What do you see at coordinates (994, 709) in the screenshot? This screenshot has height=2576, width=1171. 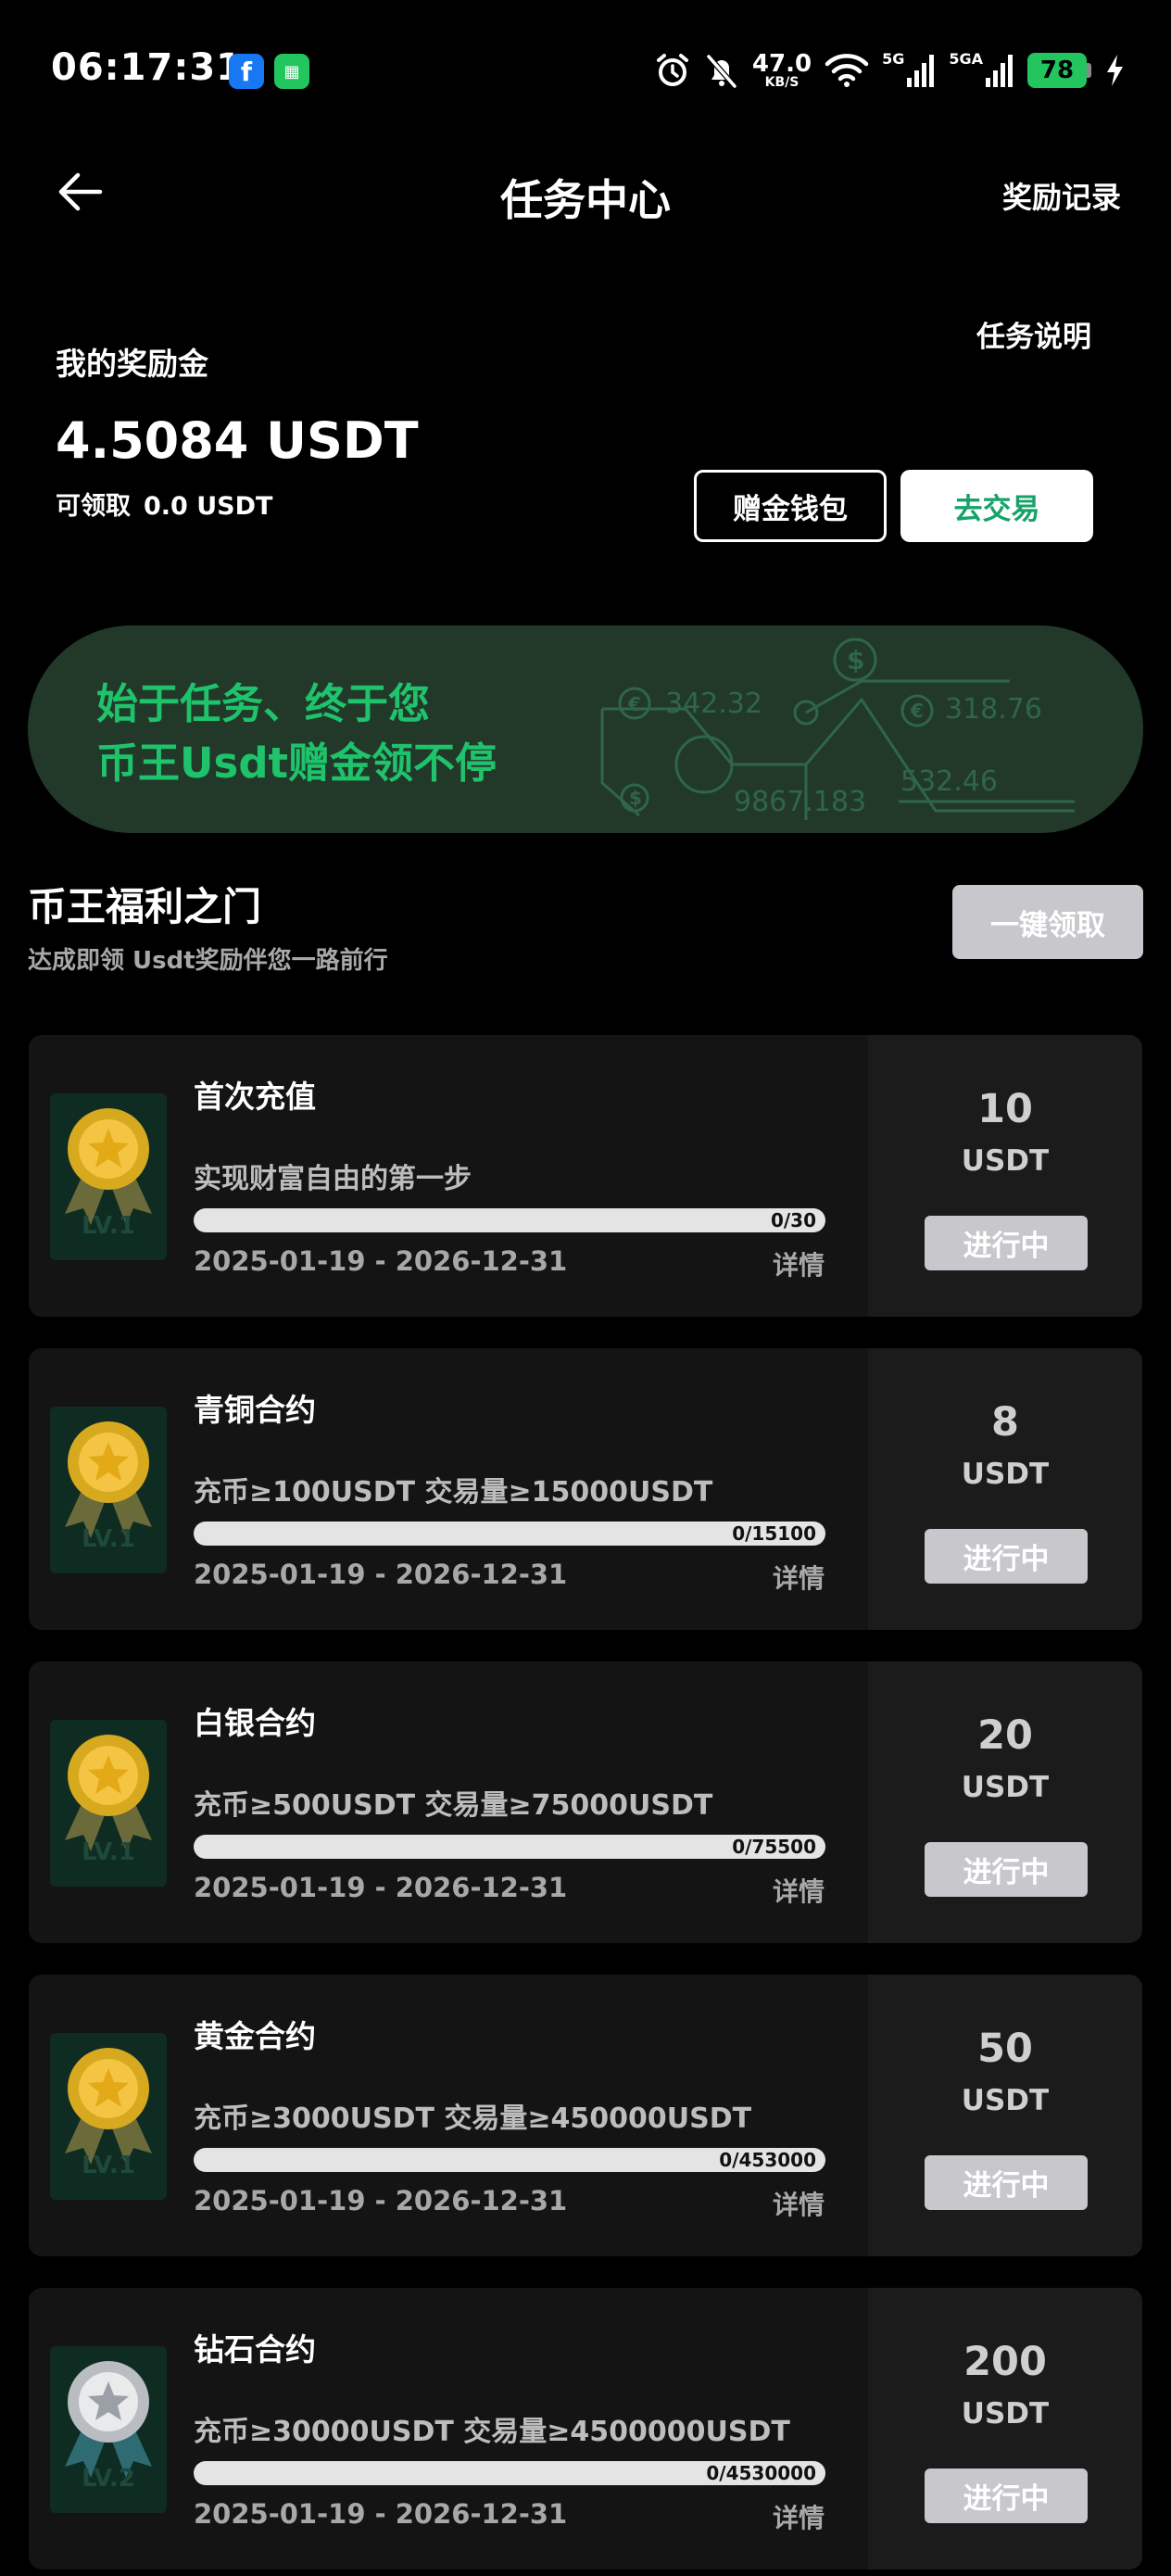 I see `banner-value-2: 318.76` at bounding box center [994, 709].